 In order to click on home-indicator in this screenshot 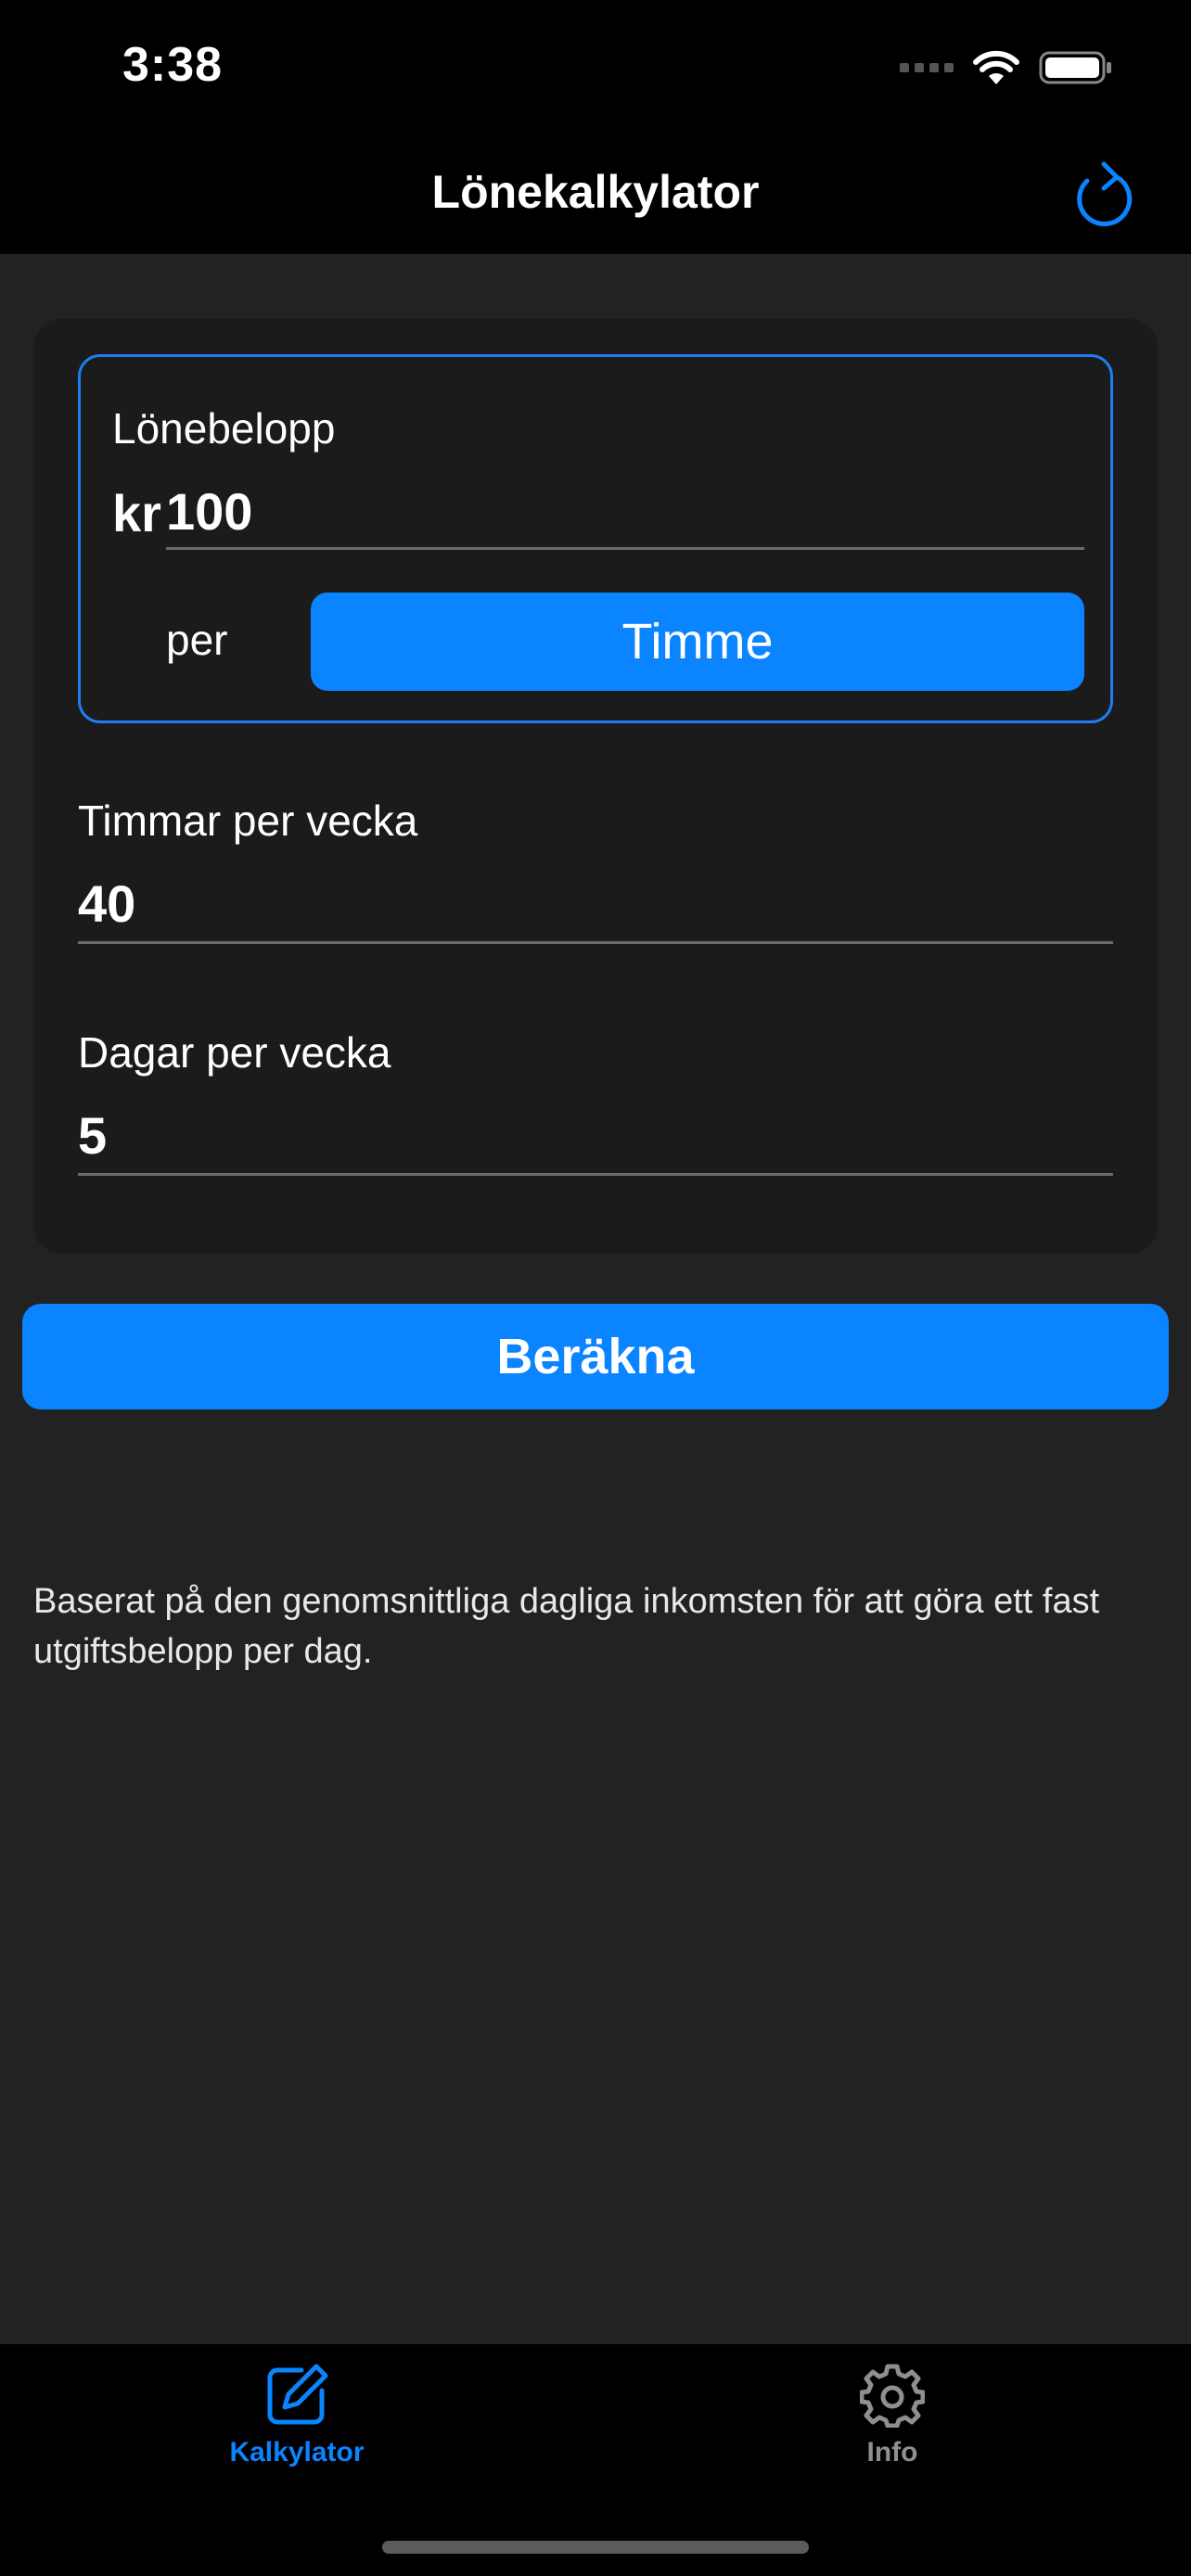, I will do `click(595, 2547)`.